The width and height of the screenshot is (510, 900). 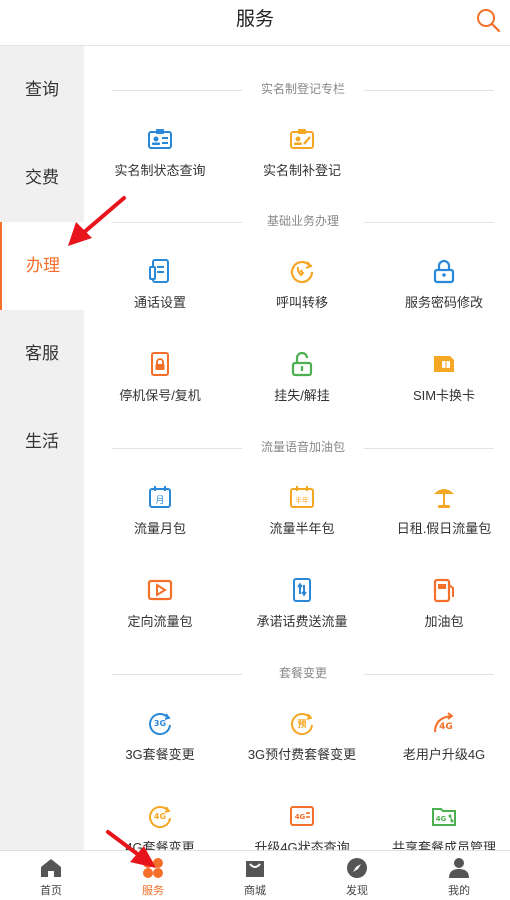 I want to click on service-tile: 承诺话费送流量, so click(x=302, y=612).